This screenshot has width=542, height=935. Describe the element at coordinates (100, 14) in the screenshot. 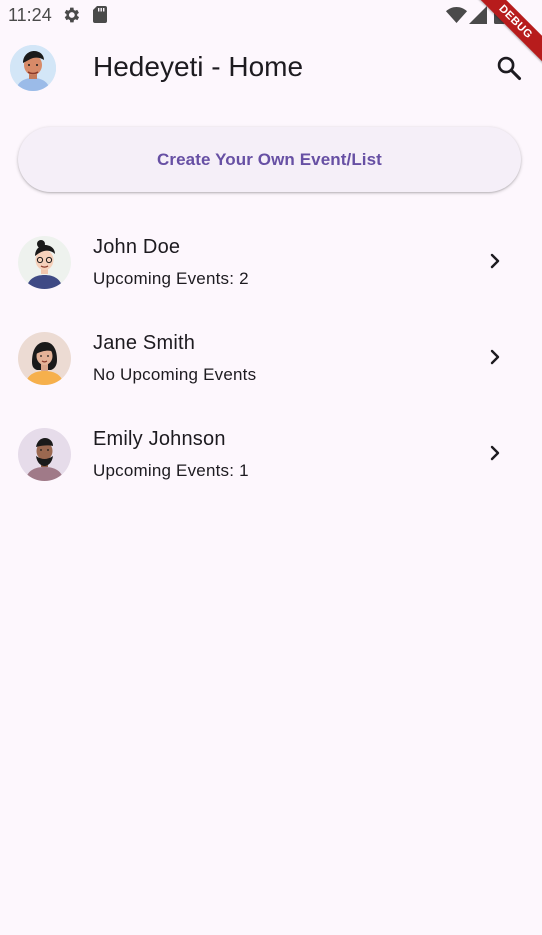

I see `sd-card-icon` at that location.